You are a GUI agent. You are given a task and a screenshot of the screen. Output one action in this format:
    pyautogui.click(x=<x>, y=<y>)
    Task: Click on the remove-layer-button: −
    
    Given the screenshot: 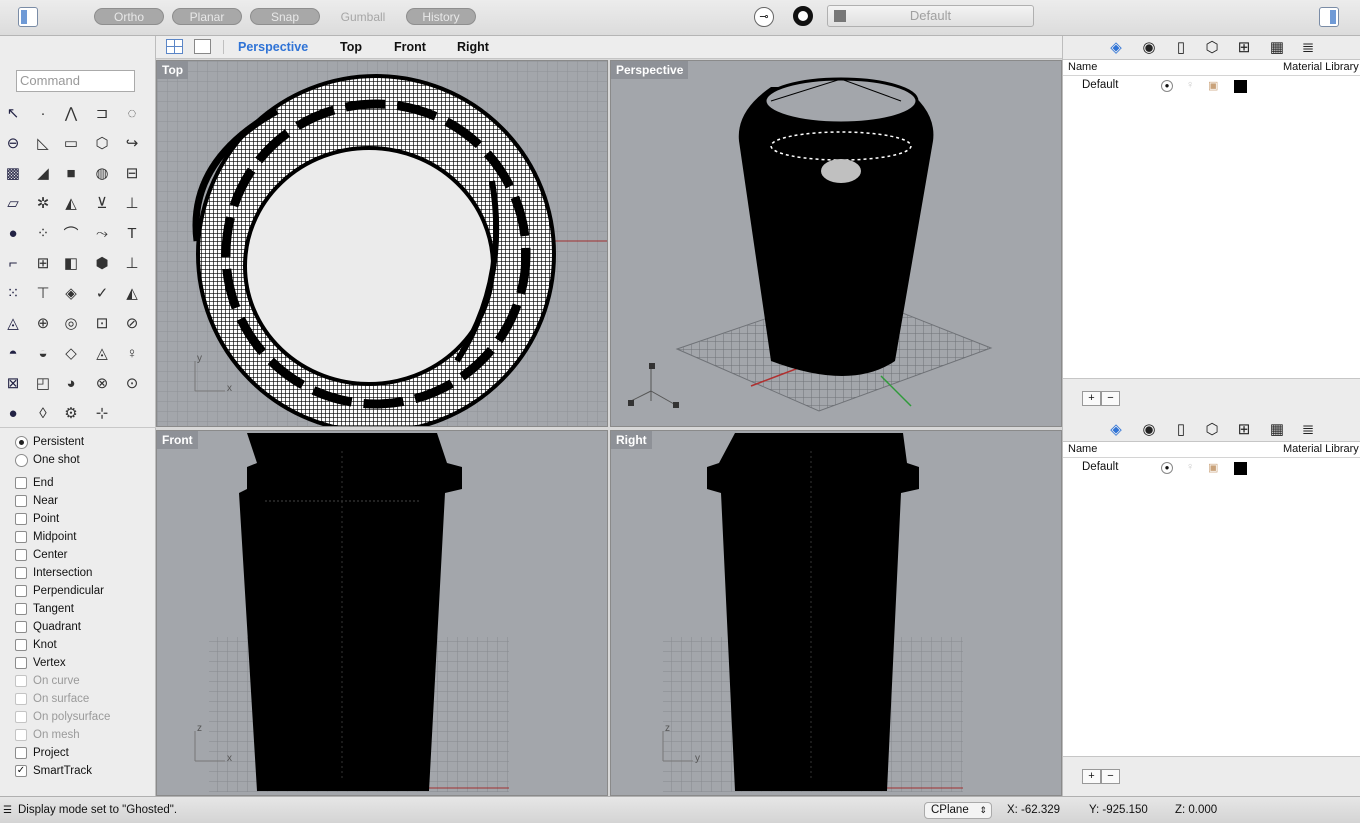 What is the action you would take?
    pyautogui.click(x=1110, y=398)
    